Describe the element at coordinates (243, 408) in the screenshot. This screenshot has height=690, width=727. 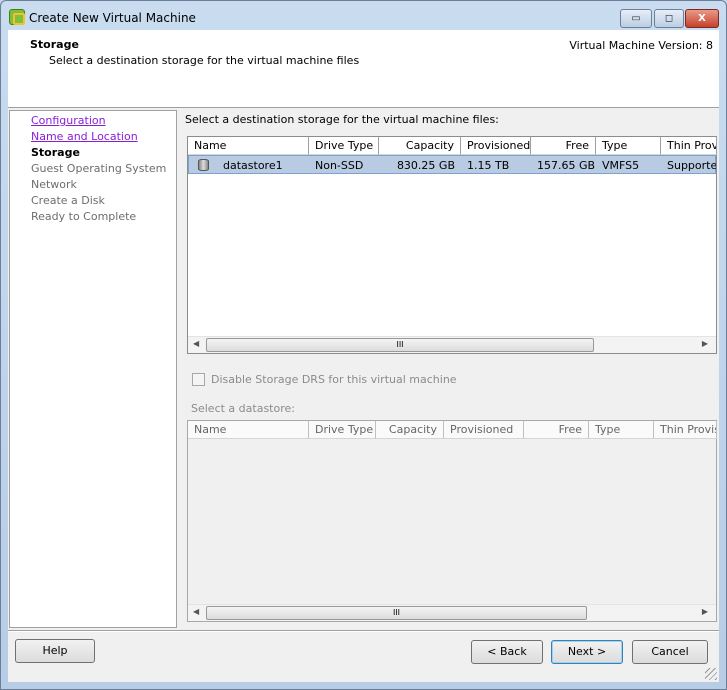
I see `select-datastore-label: Select a datastore:` at that location.